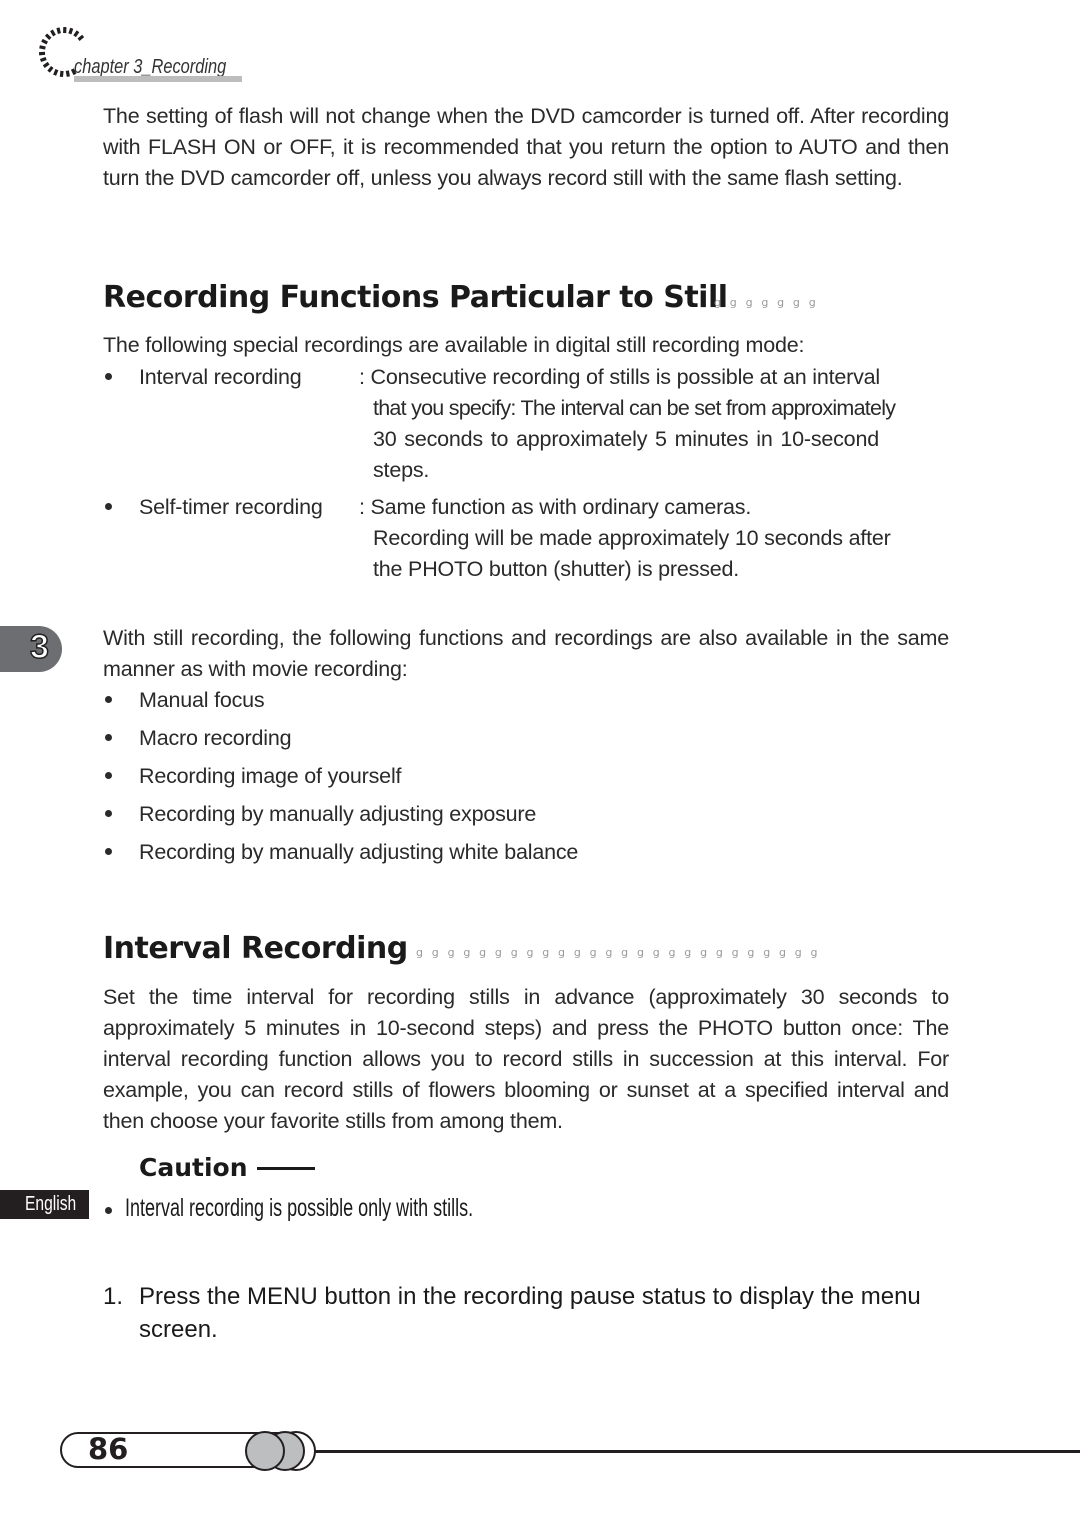 The width and height of the screenshot is (1080, 1529). Describe the element at coordinates (158, 79) in the screenshot. I see `chapter-underline` at that location.